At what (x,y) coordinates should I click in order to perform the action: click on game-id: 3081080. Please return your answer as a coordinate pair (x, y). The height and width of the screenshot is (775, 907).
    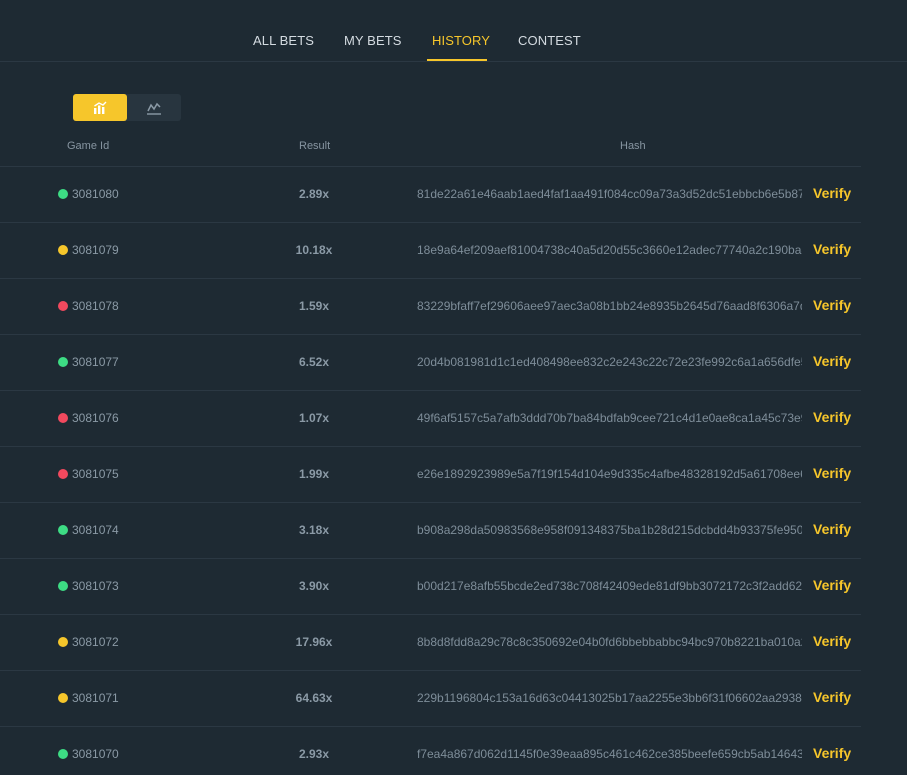
    Looking at the image, I should click on (95, 194).